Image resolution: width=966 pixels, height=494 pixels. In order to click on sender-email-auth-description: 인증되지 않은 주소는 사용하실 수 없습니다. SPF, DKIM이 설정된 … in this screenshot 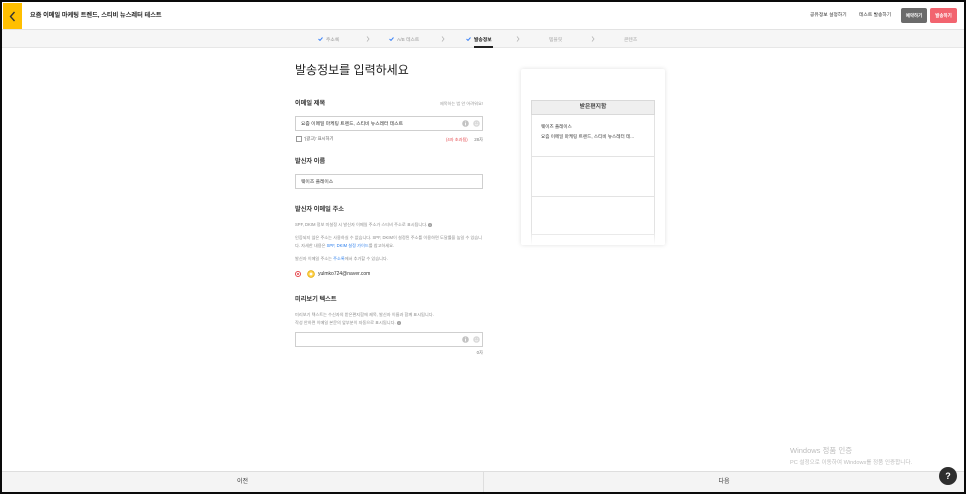, I will do `click(389, 242)`.